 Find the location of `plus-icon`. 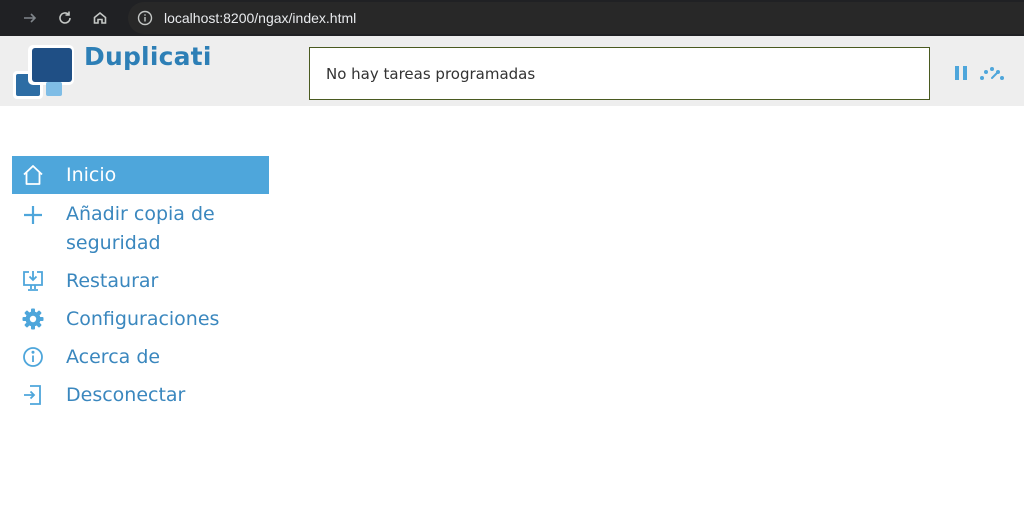

plus-icon is located at coordinates (33, 215).